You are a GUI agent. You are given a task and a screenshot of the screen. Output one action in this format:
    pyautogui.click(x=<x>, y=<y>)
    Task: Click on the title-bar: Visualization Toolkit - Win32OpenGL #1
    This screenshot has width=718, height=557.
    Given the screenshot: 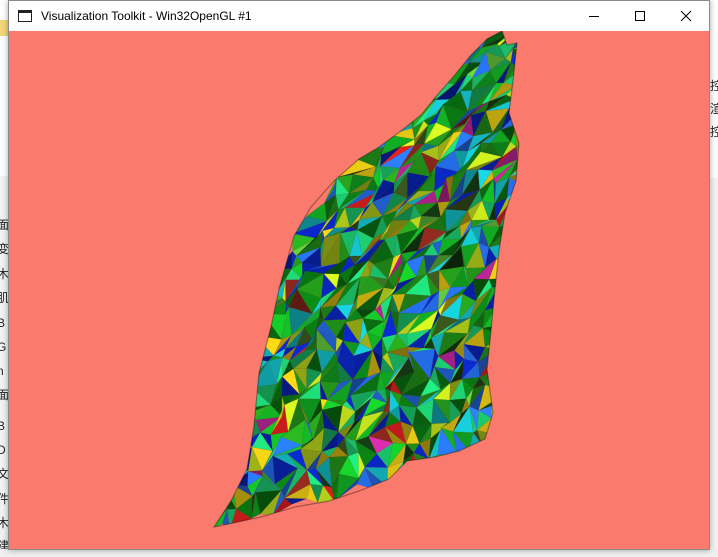 What is the action you would take?
    pyautogui.click(x=359, y=16)
    